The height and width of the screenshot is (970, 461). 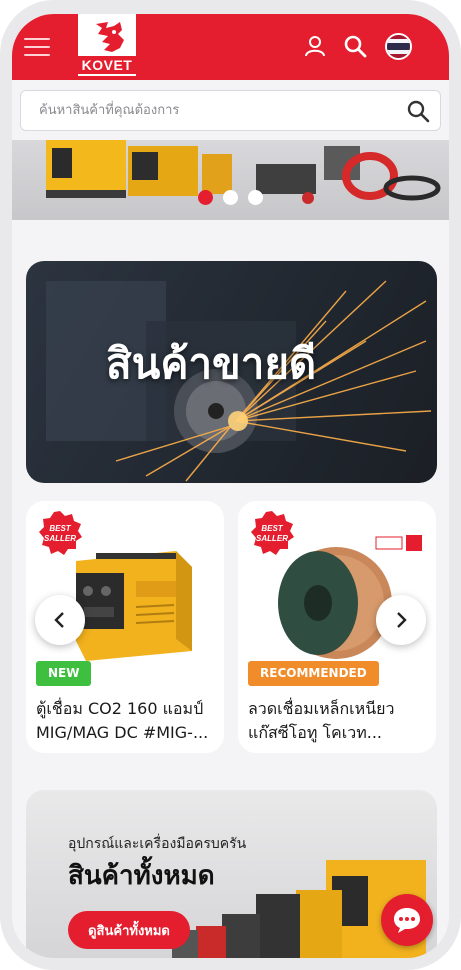 What do you see at coordinates (243, 172) in the screenshot?
I see `banner-products-image` at bounding box center [243, 172].